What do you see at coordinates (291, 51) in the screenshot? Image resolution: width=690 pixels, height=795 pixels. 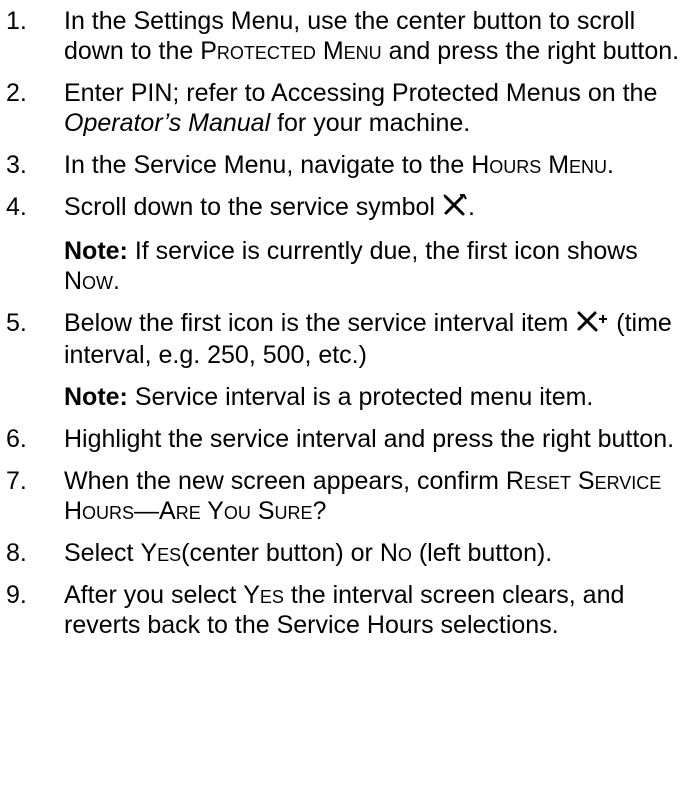 I see `menu-name: Protected Menu` at bounding box center [291, 51].